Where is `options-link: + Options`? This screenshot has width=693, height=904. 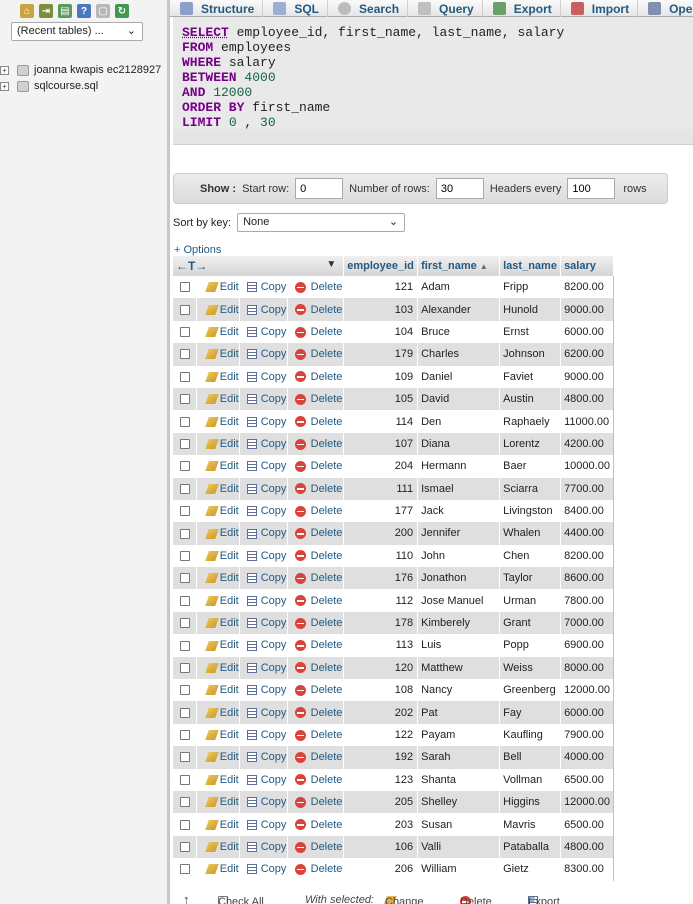
options-link: + Options is located at coordinates (197, 250).